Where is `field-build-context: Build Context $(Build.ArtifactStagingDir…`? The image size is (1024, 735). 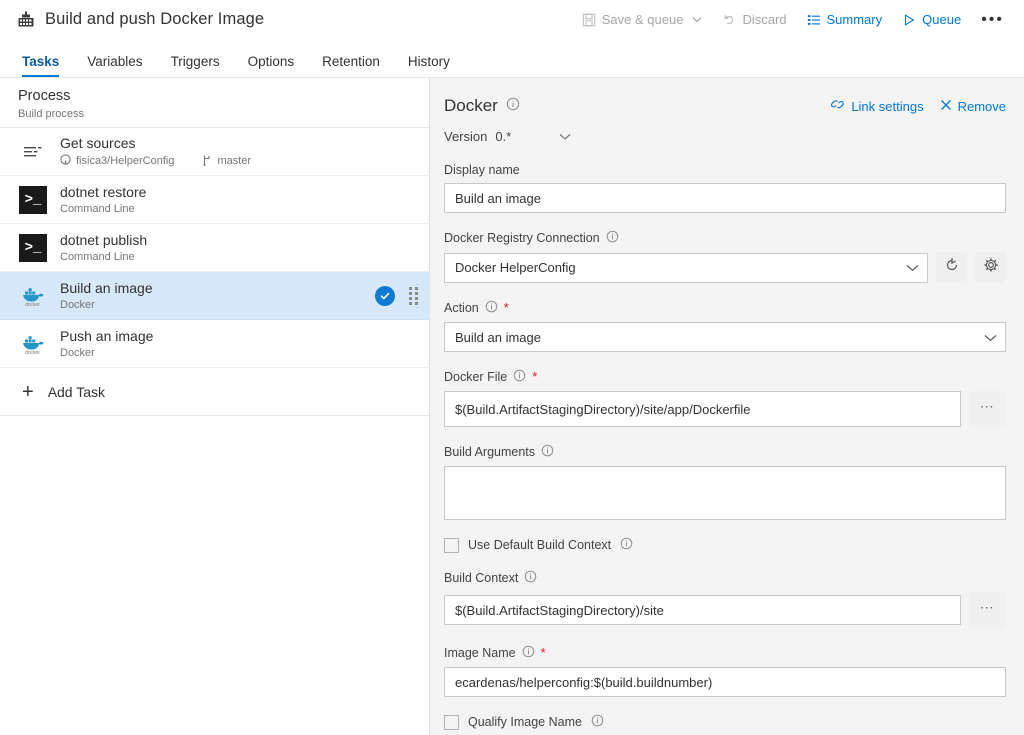
field-build-context: Build Context $(Build.ArtifactStagingDir… is located at coordinates (725, 599).